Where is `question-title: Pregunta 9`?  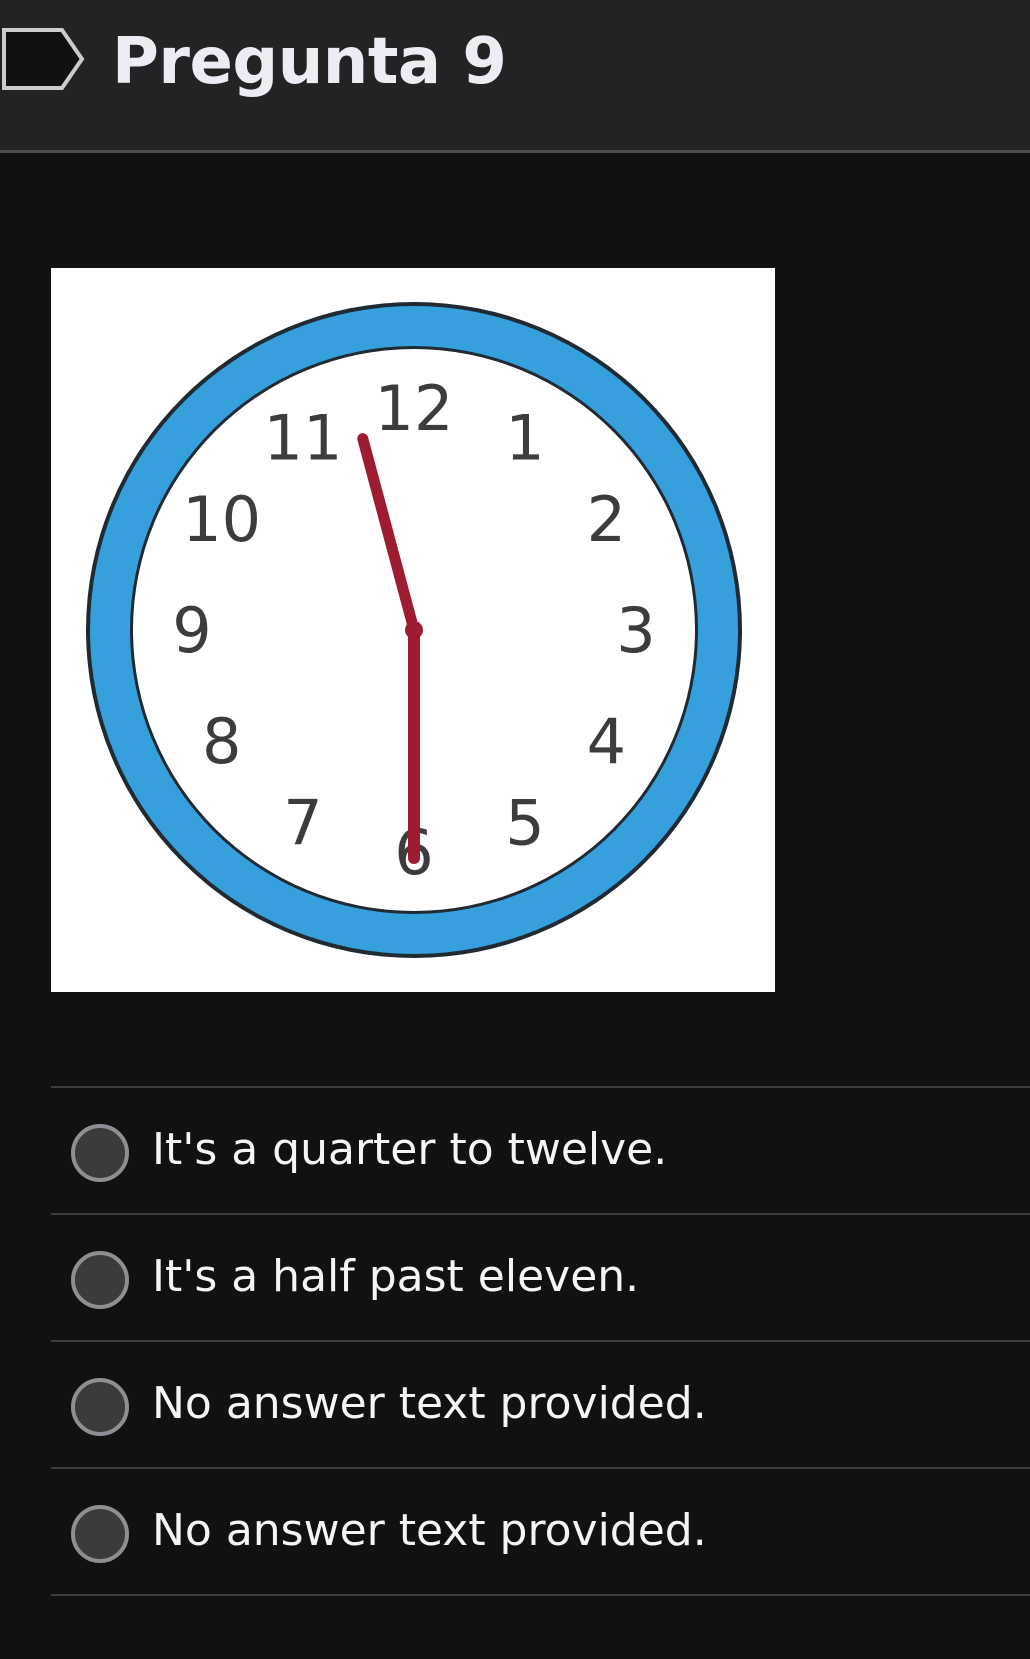 question-title: Pregunta 9 is located at coordinates (309, 62).